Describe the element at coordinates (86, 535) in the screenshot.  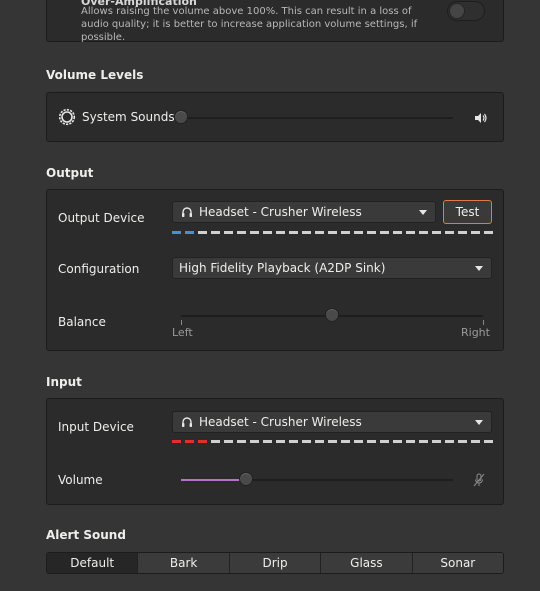
I see `alert-sound-heading: Alert Sound` at that location.